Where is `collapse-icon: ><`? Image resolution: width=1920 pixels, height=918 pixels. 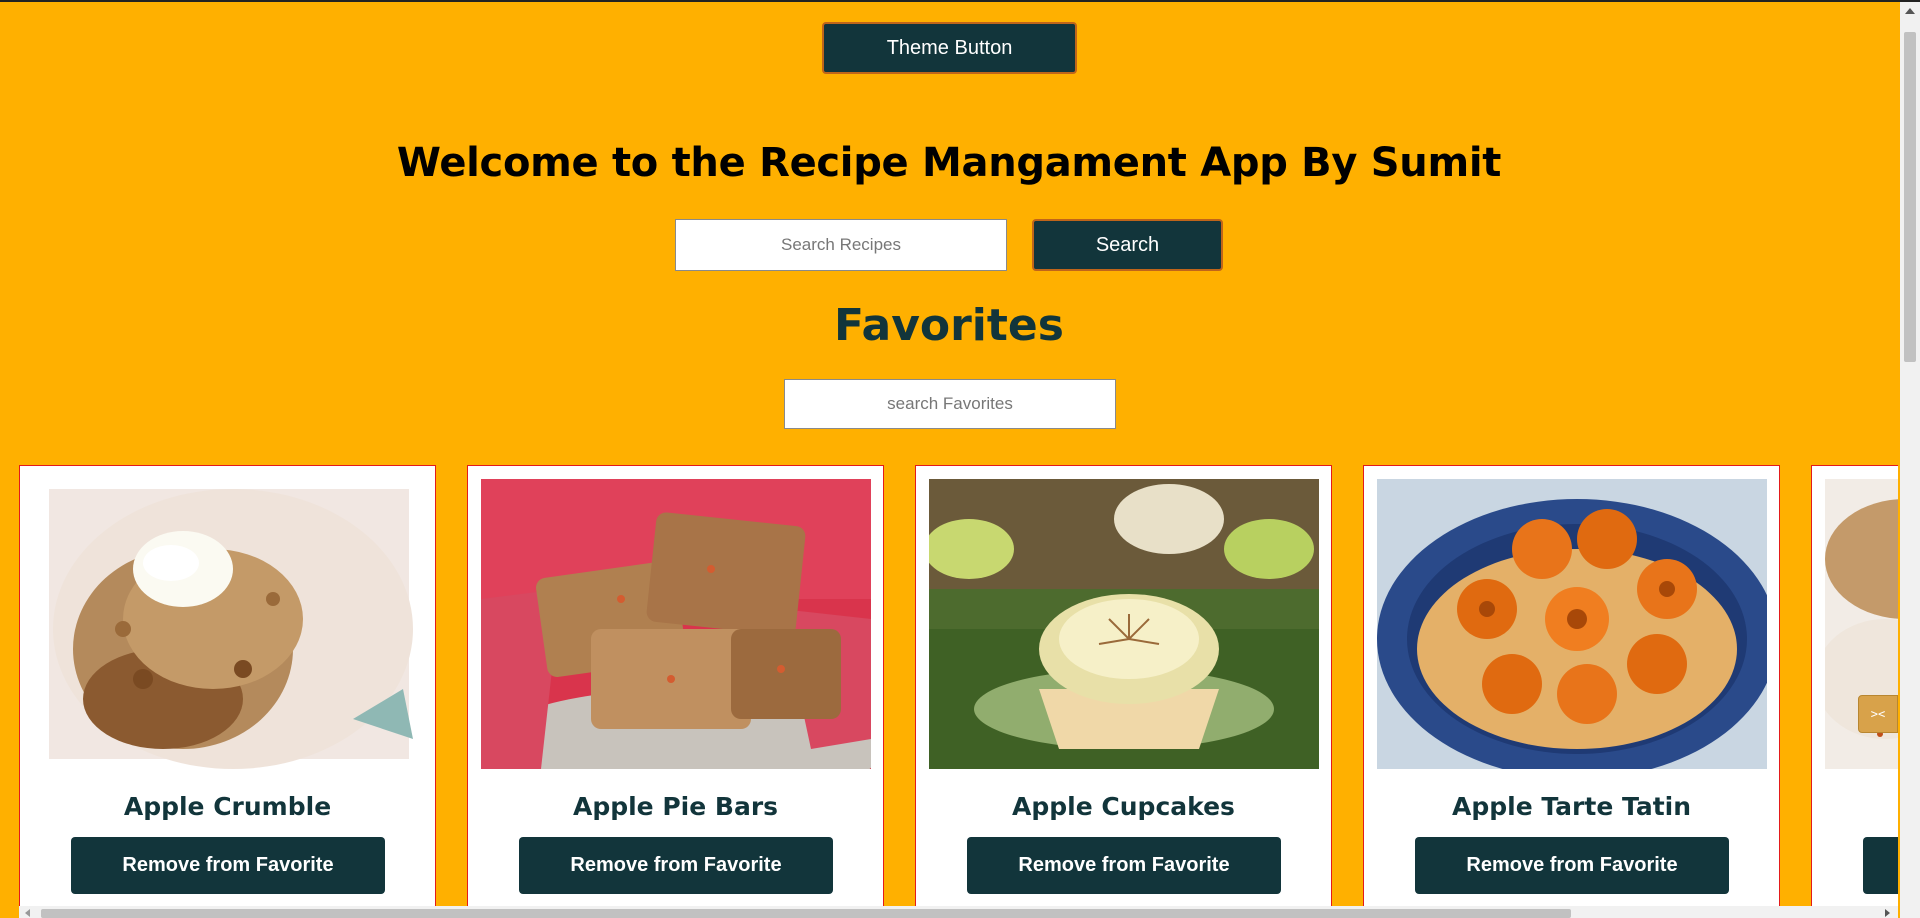
collapse-icon: >< is located at coordinates (1878, 714).